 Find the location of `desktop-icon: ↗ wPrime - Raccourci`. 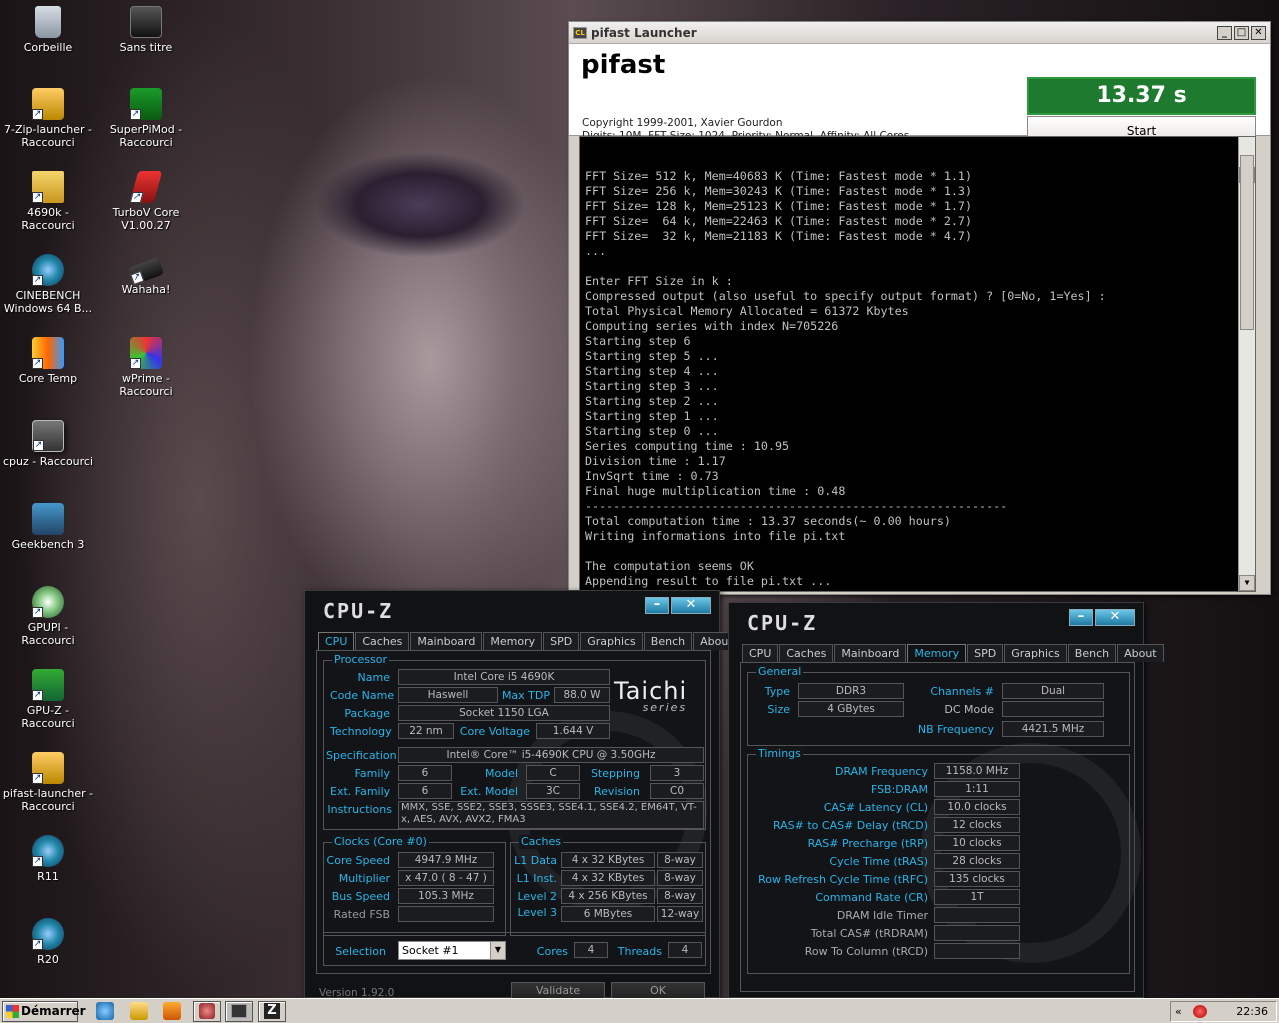

desktop-icon: ↗ wPrime - Raccourci is located at coordinates (146, 367).